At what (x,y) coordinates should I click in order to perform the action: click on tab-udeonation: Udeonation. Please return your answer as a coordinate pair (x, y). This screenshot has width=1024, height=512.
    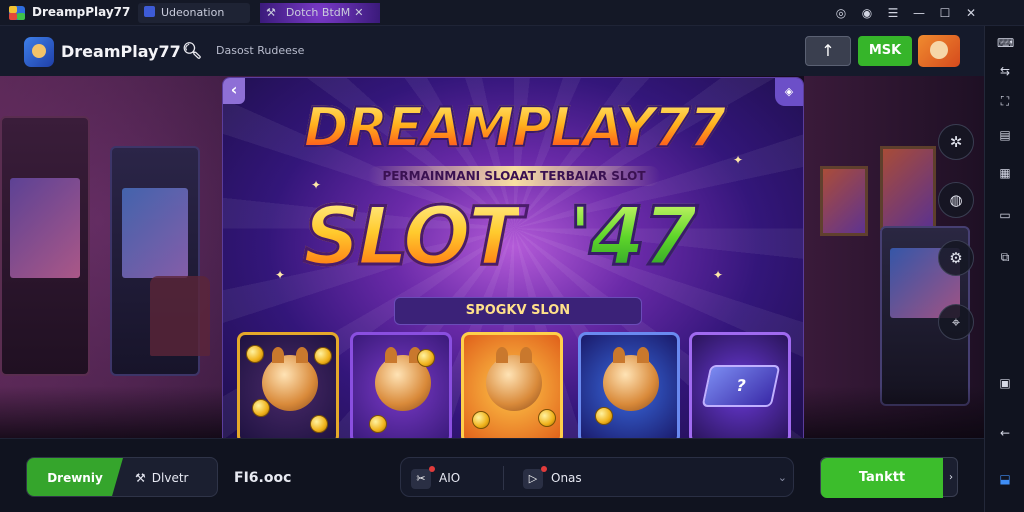
    Looking at the image, I should click on (194, 13).